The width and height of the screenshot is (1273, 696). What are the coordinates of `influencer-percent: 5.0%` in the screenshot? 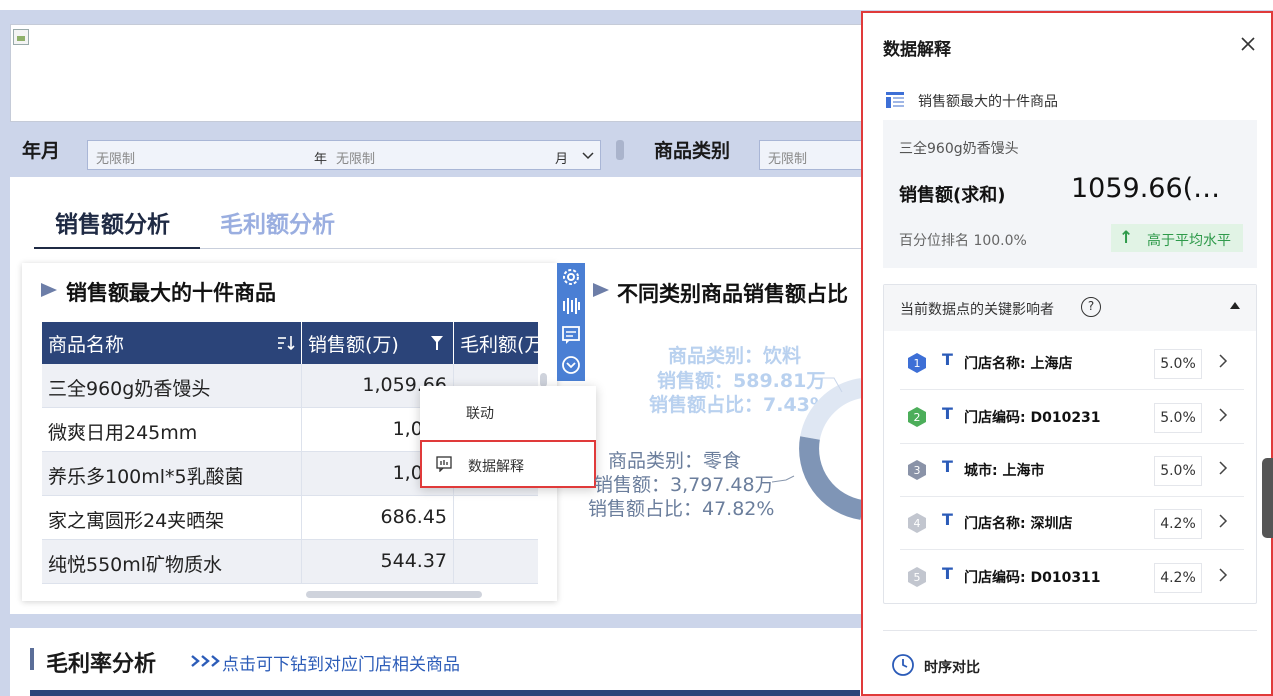 It's located at (1178, 364).